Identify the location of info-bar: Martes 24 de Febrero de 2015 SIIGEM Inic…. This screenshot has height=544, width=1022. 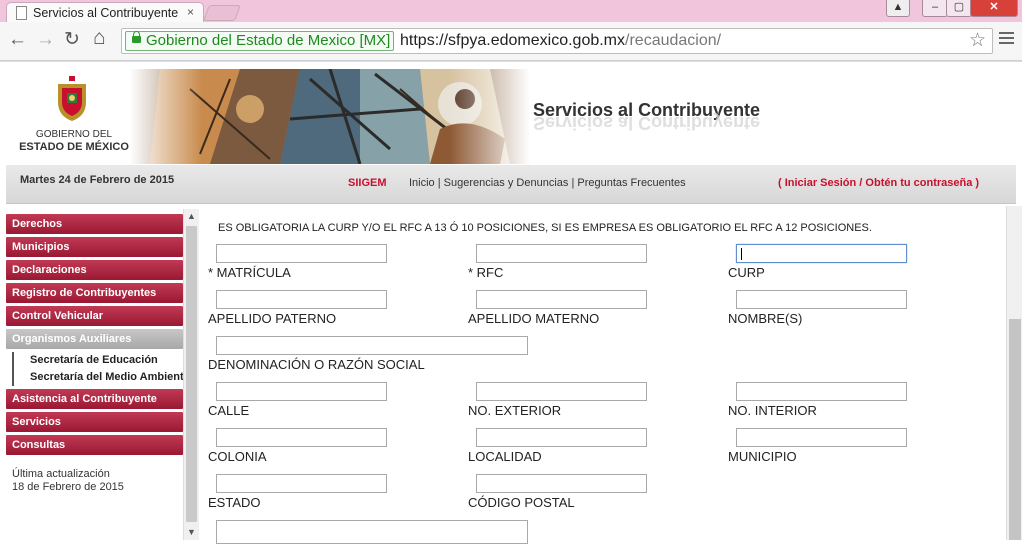
(511, 184).